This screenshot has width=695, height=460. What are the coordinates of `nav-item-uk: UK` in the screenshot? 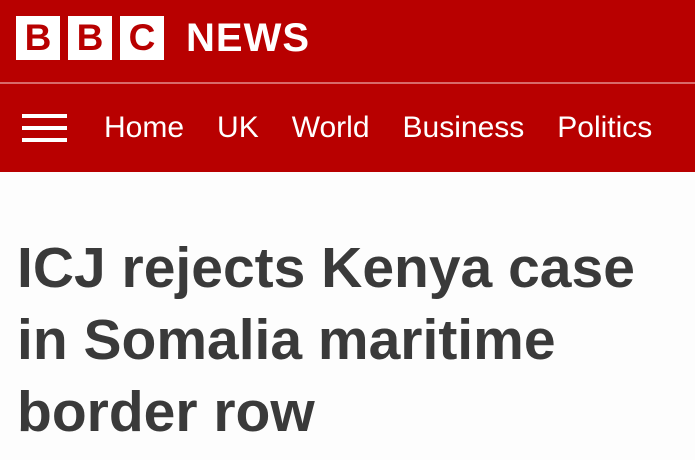 It's located at (238, 128).